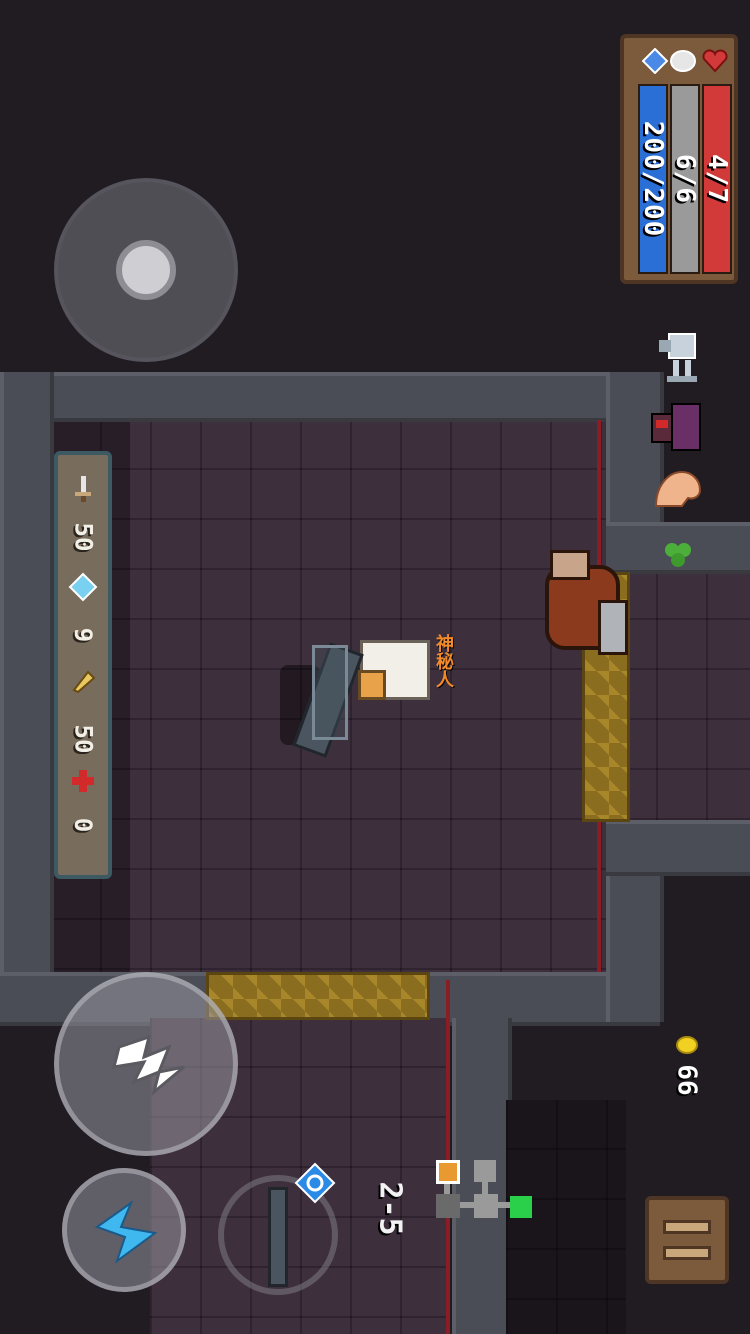 This screenshot has height=1334, width=750. What do you see at coordinates (655, 61) in the screenshot?
I see `energy-icon` at bounding box center [655, 61].